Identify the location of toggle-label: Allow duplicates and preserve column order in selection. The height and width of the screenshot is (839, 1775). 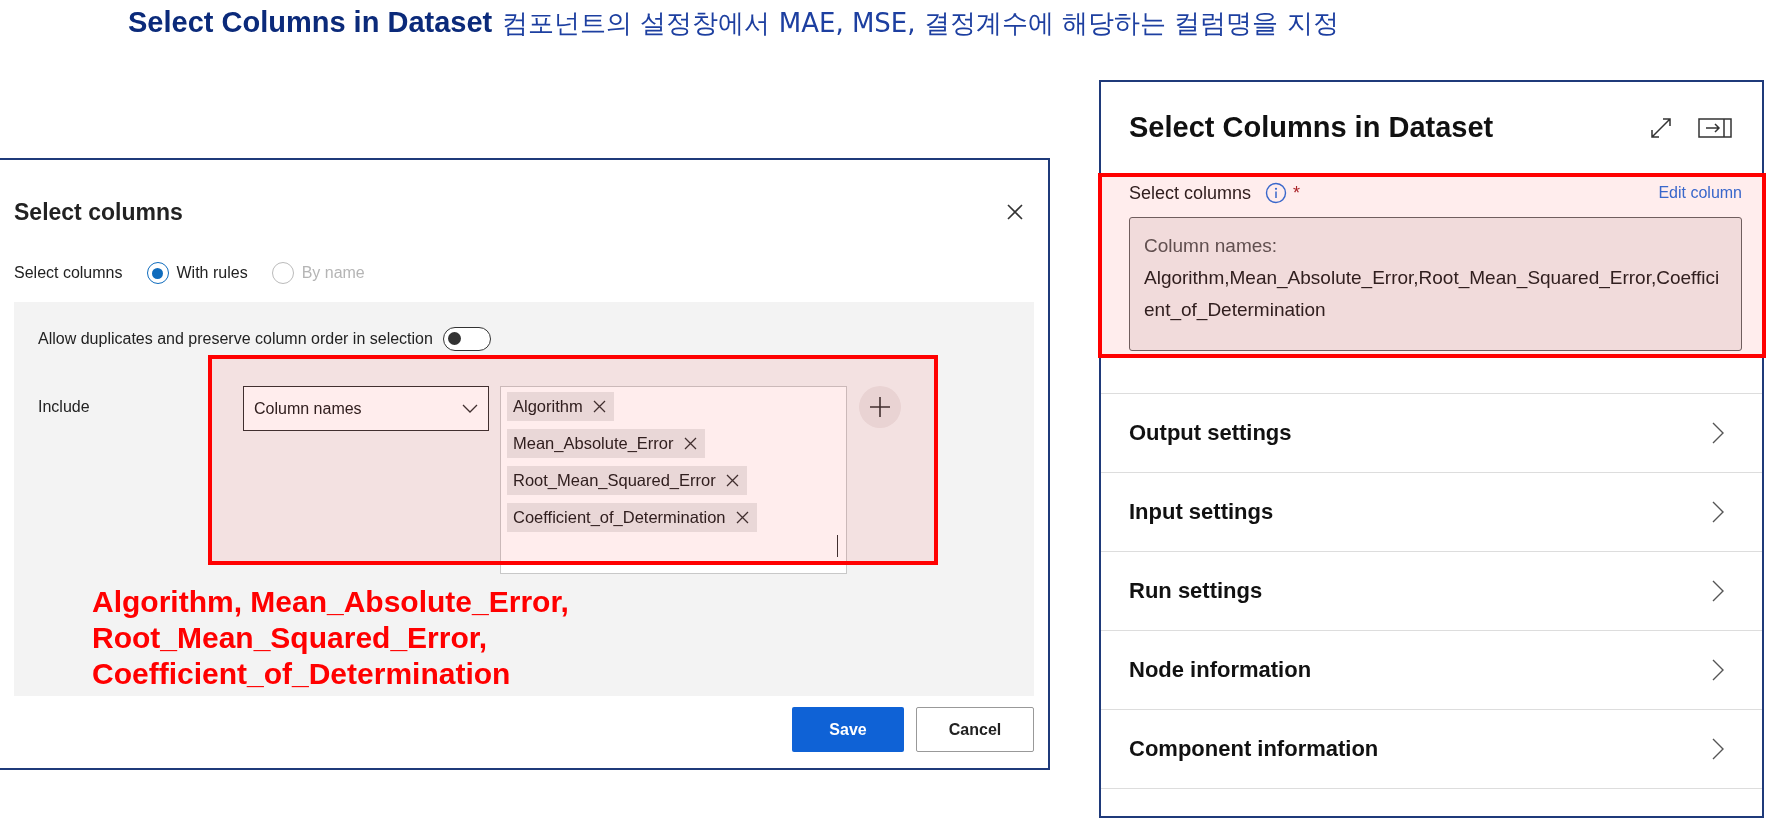
(235, 339).